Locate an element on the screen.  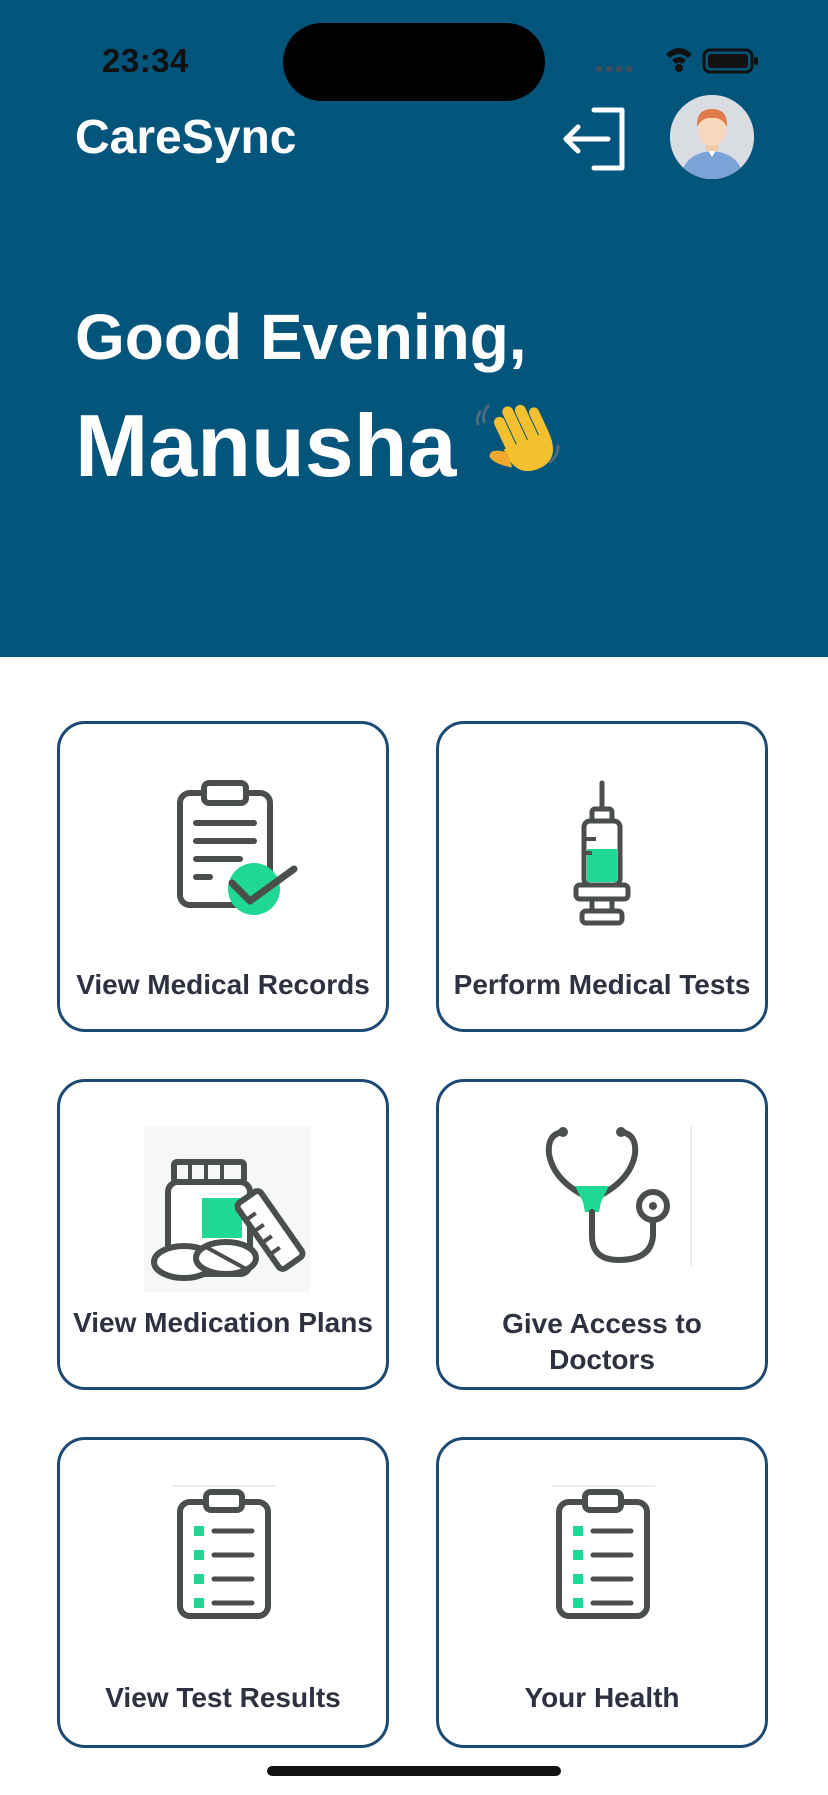
profile-avatar is located at coordinates (712, 137).